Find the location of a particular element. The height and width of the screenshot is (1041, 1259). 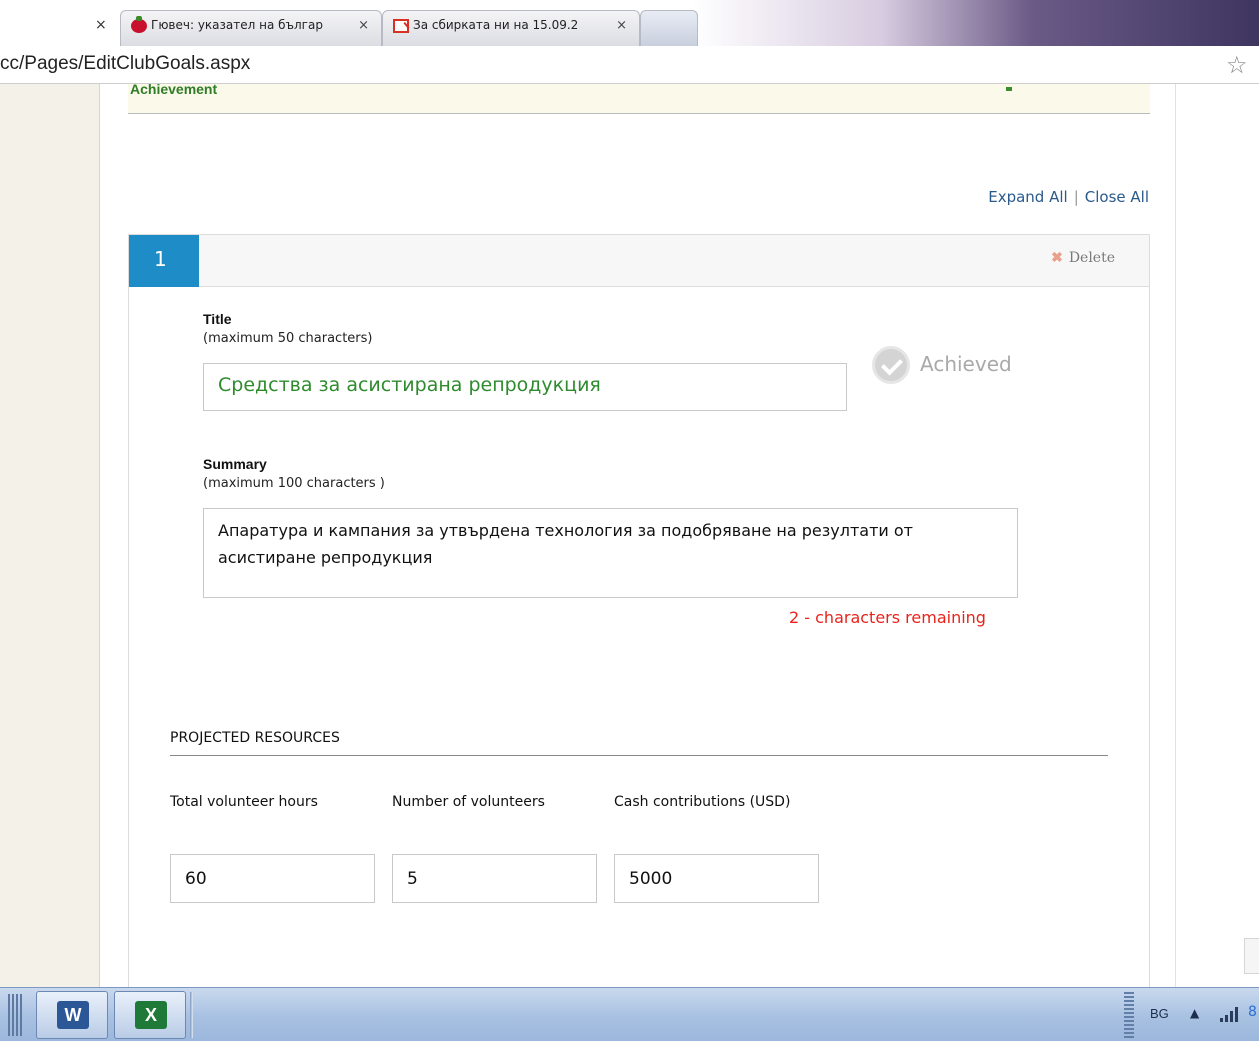

show-hidden-icons-icon: ▲ is located at coordinates (1194, 1013).